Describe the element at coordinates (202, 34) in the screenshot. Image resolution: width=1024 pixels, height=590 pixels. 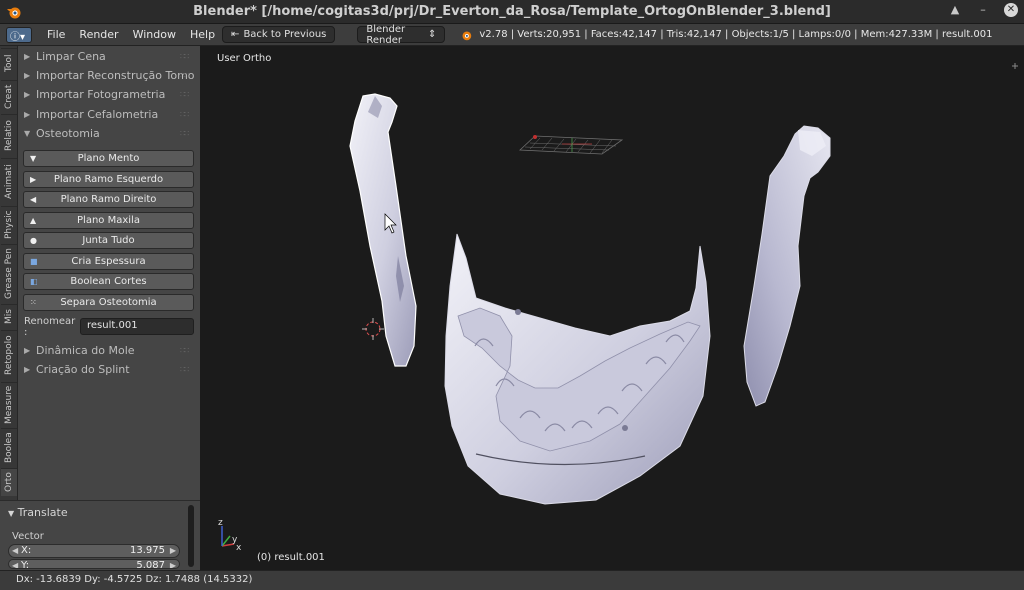
I see `menu-help: Help` at that location.